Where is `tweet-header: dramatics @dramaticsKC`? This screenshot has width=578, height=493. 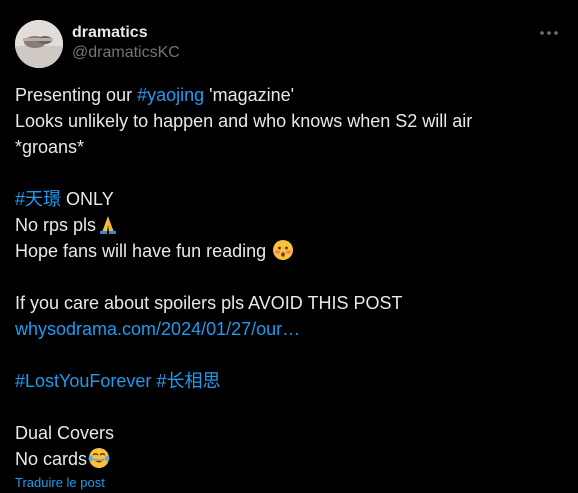
tweet-header: dramatics @dramaticsKC is located at coordinates (289, 44).